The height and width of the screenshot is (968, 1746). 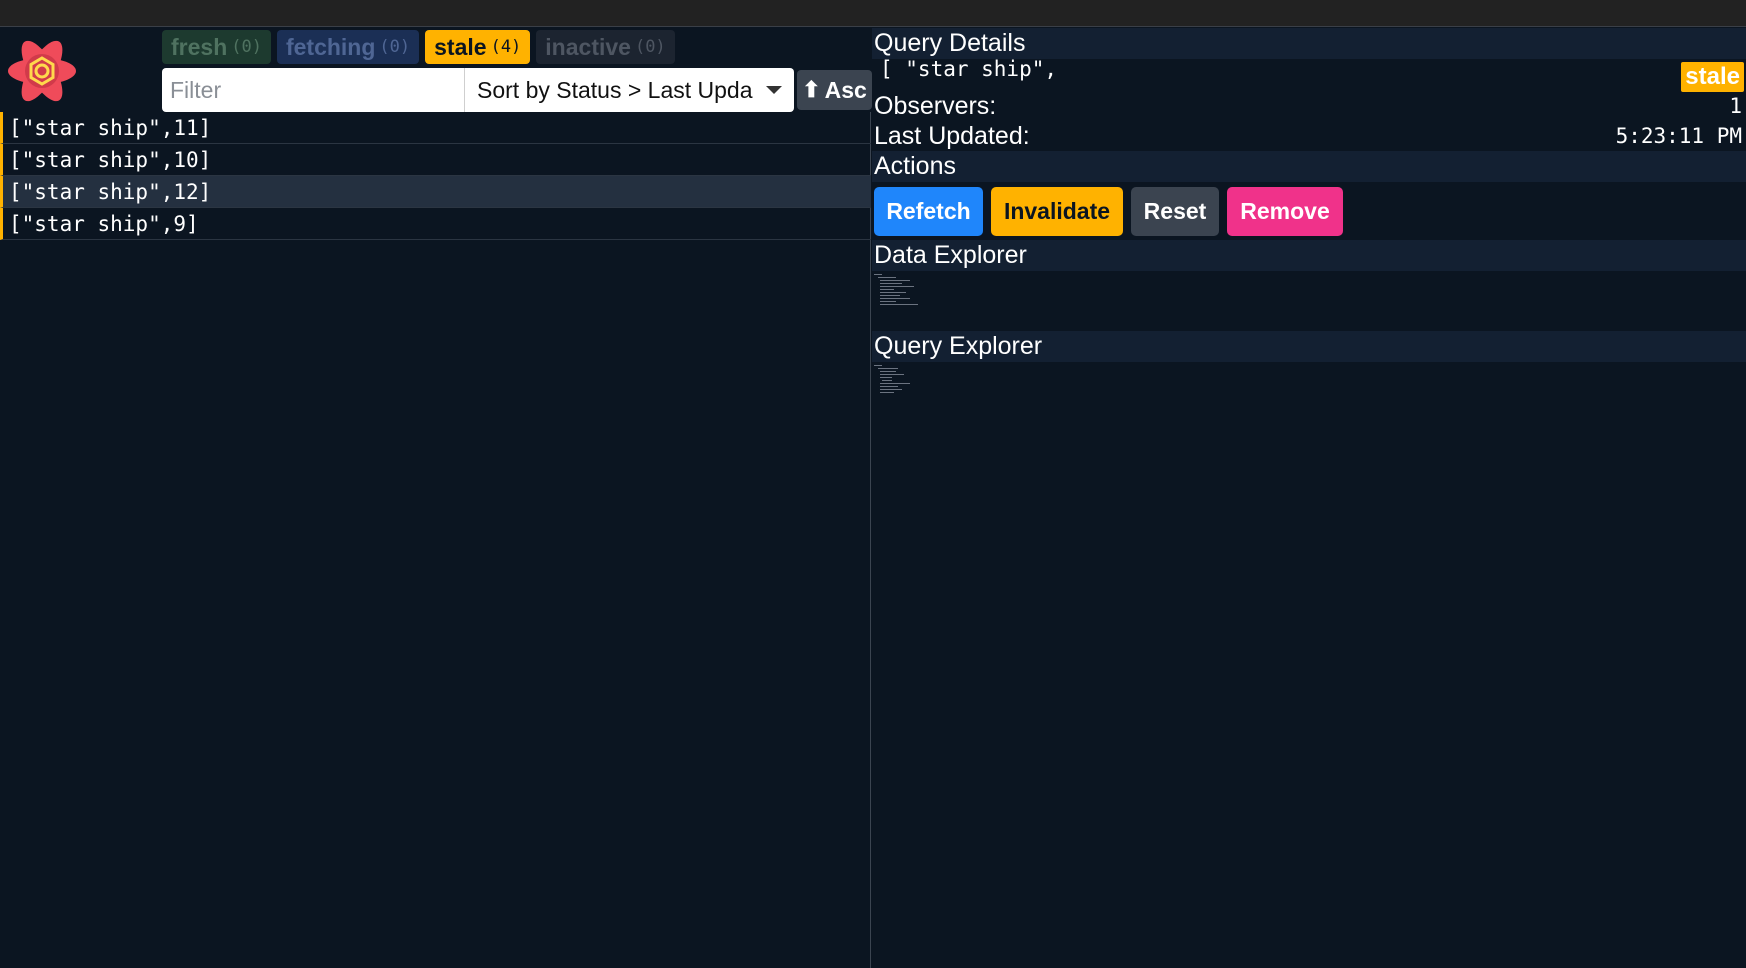 What do you see at coordinates (588, 46) in the screenshot?
I see `inactive-label: inactive` at bounding box center [588, 46].